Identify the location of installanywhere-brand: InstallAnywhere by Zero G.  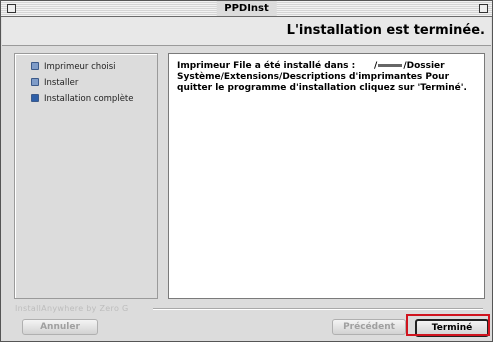
(72, 308).